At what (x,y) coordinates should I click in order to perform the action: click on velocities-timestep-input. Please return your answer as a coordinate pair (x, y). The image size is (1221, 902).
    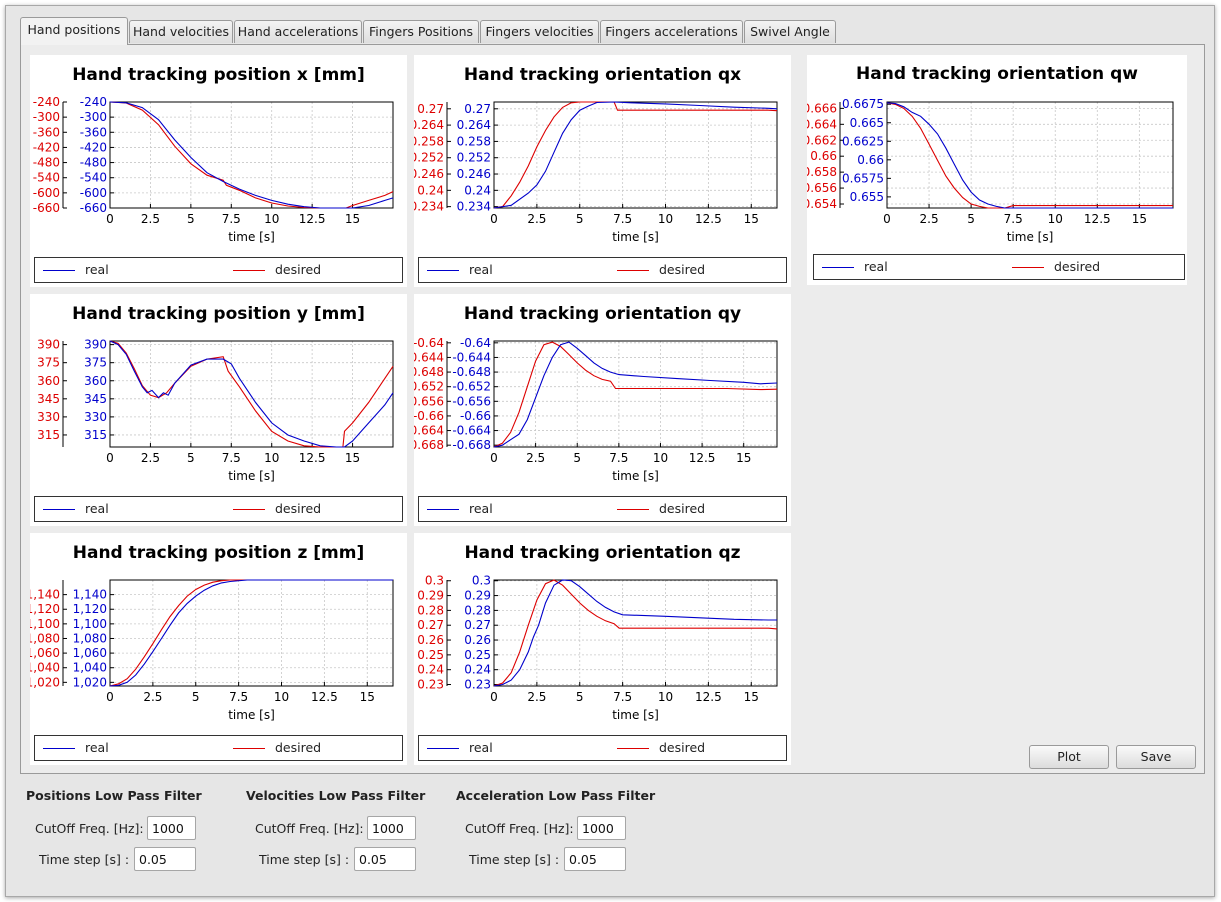
    Looking at the image, I should click on (385, 859).